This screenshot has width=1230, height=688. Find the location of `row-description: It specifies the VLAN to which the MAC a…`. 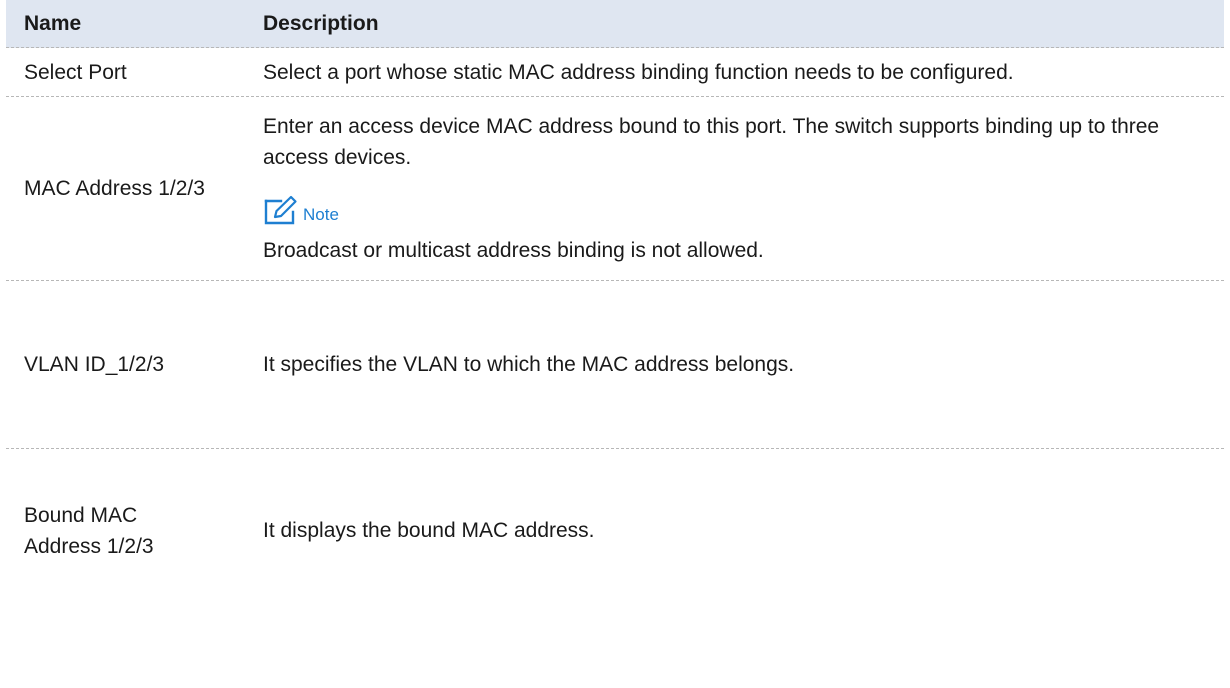

row-description: It specifies the VLAN to which the MAC a… is located at coordinates (529, 364).